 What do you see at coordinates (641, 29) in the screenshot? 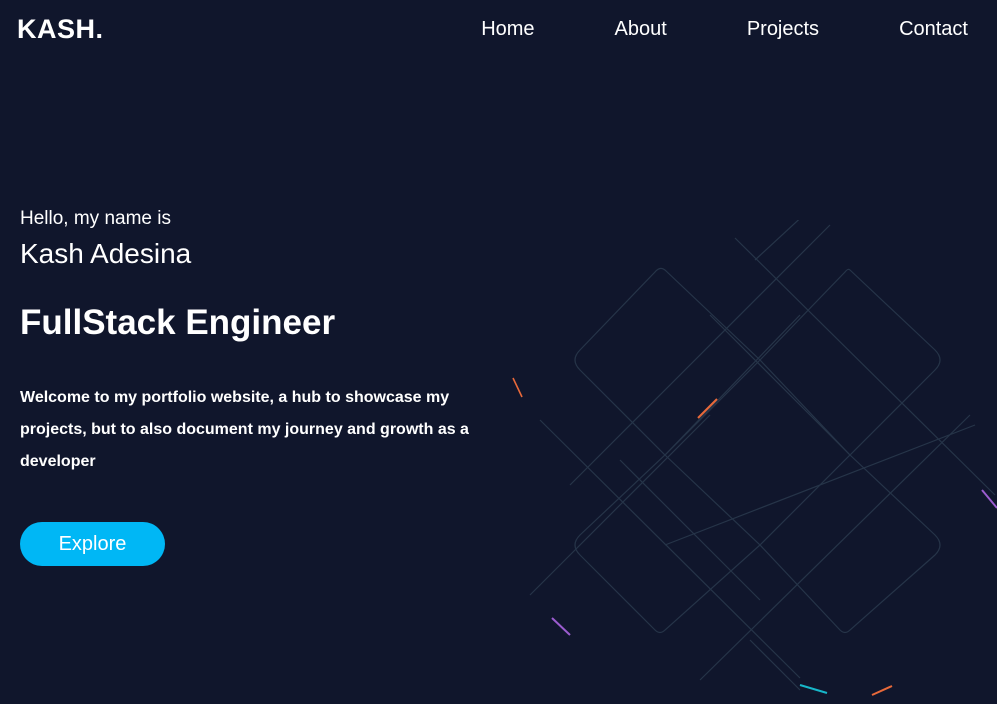
I see `nav-link-about: About` at bounding box center [641, 29].